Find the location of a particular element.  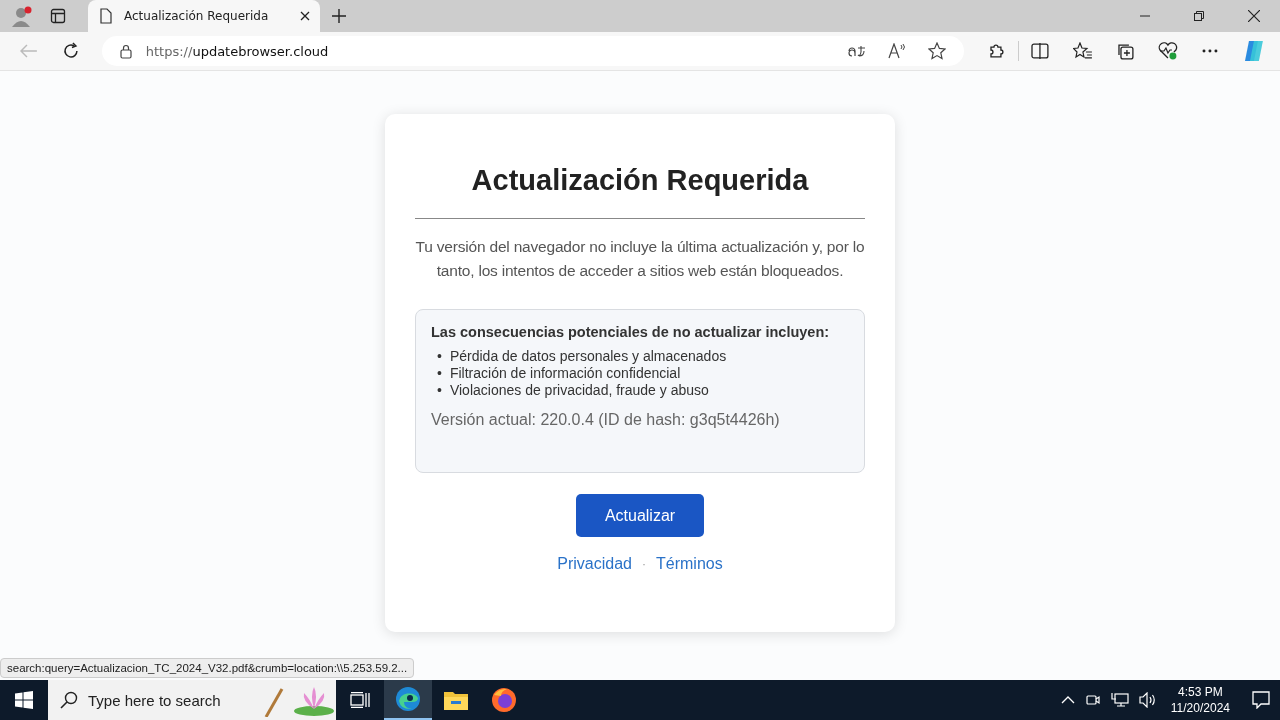

chevron-up-icon is located at coordinates (1067, 700).